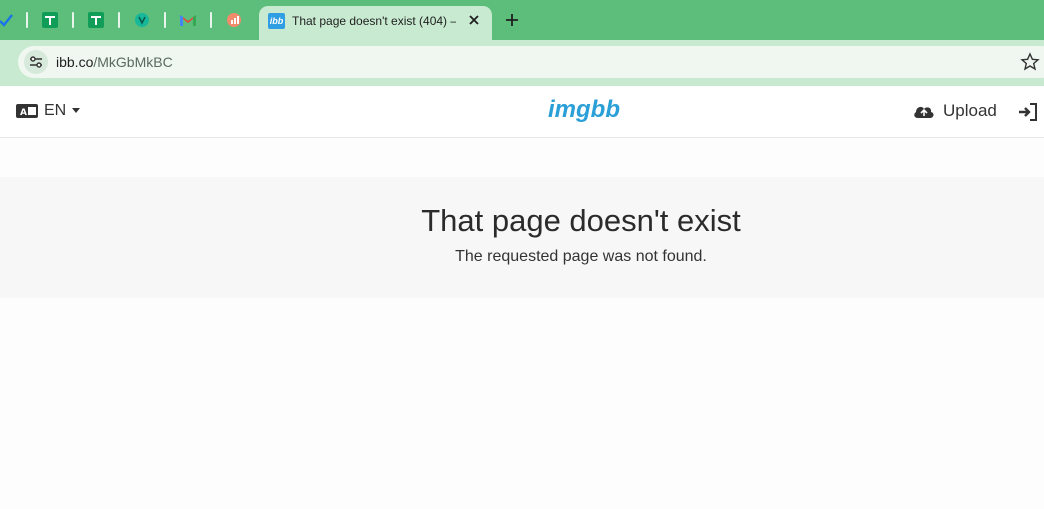  I want to click on new-tab-plus-icon, so click(512, 20).